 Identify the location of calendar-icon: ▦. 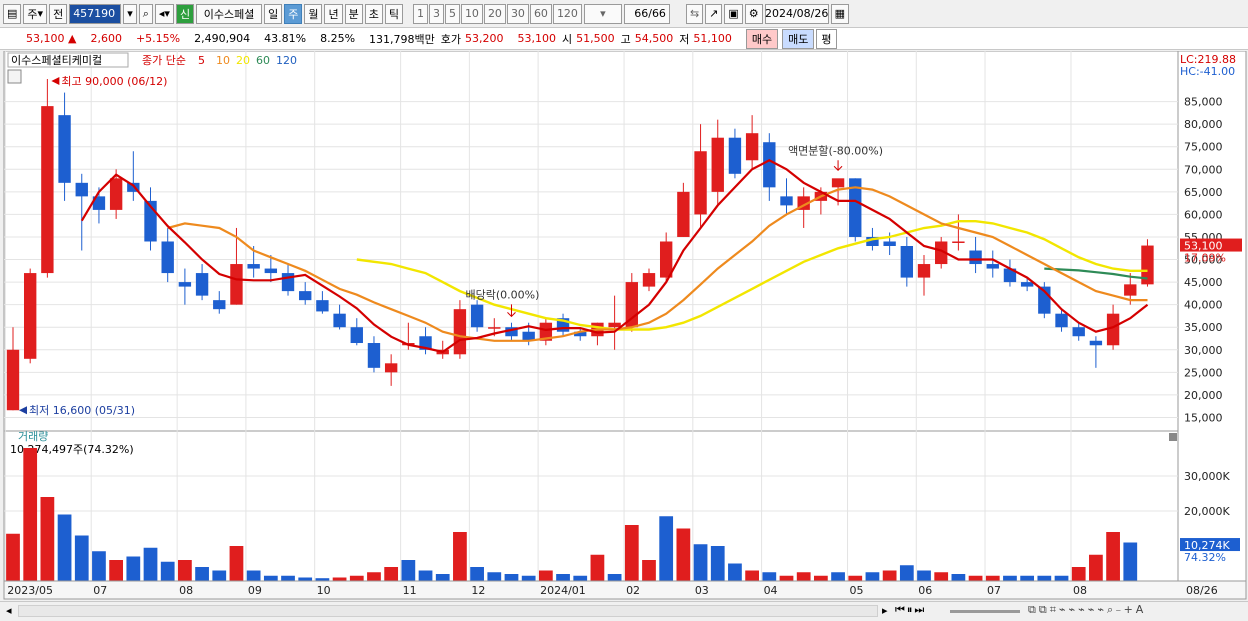
(840, 13).